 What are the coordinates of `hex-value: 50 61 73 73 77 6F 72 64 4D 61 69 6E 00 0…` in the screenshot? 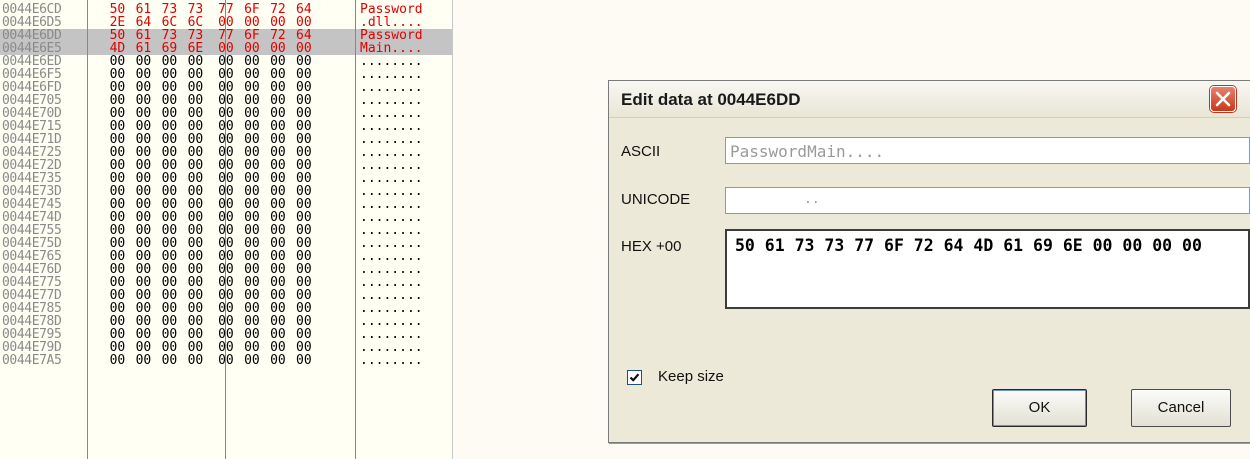 It's located at (968, 245).